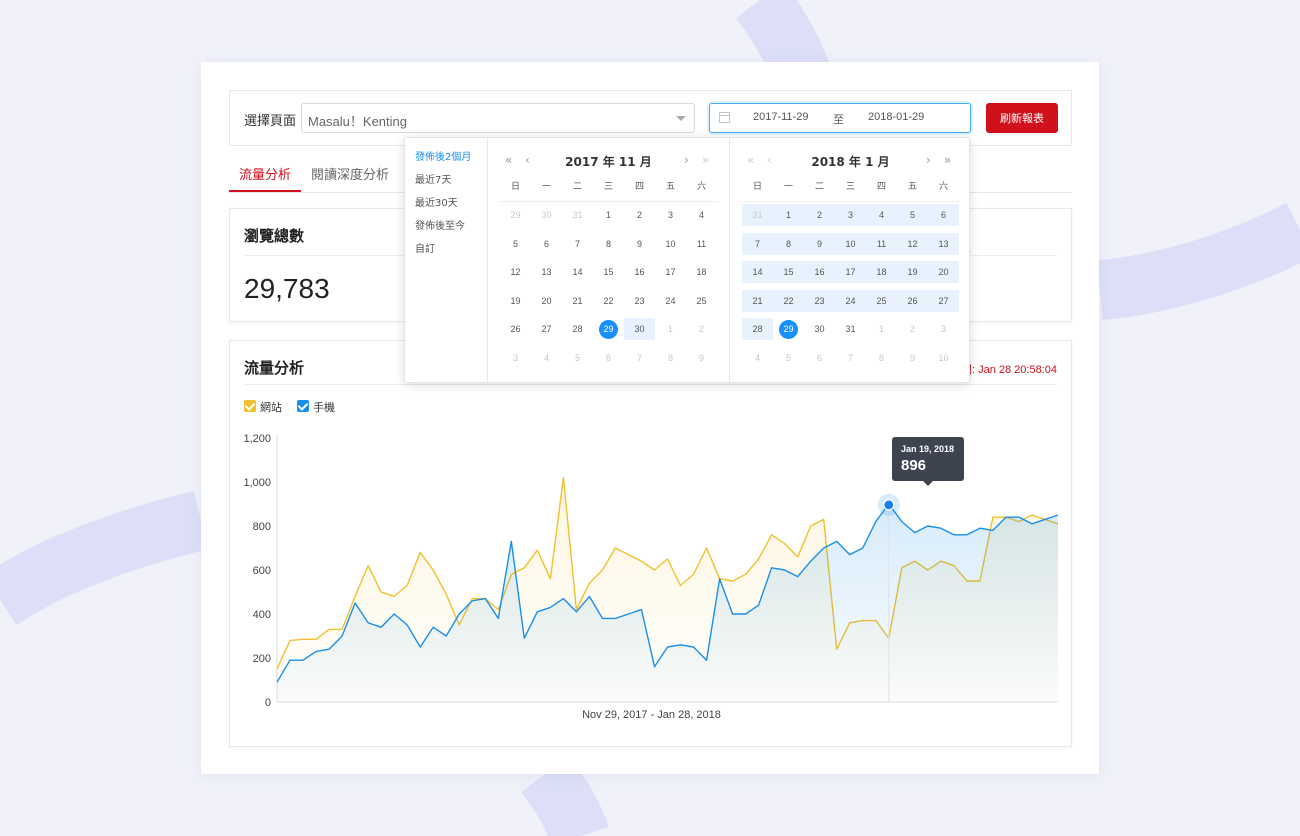 The image size is (1300, 836). Describe the element at coordinates (639, 272) in the screenshot. I see `calendar-day: 16` at that location.